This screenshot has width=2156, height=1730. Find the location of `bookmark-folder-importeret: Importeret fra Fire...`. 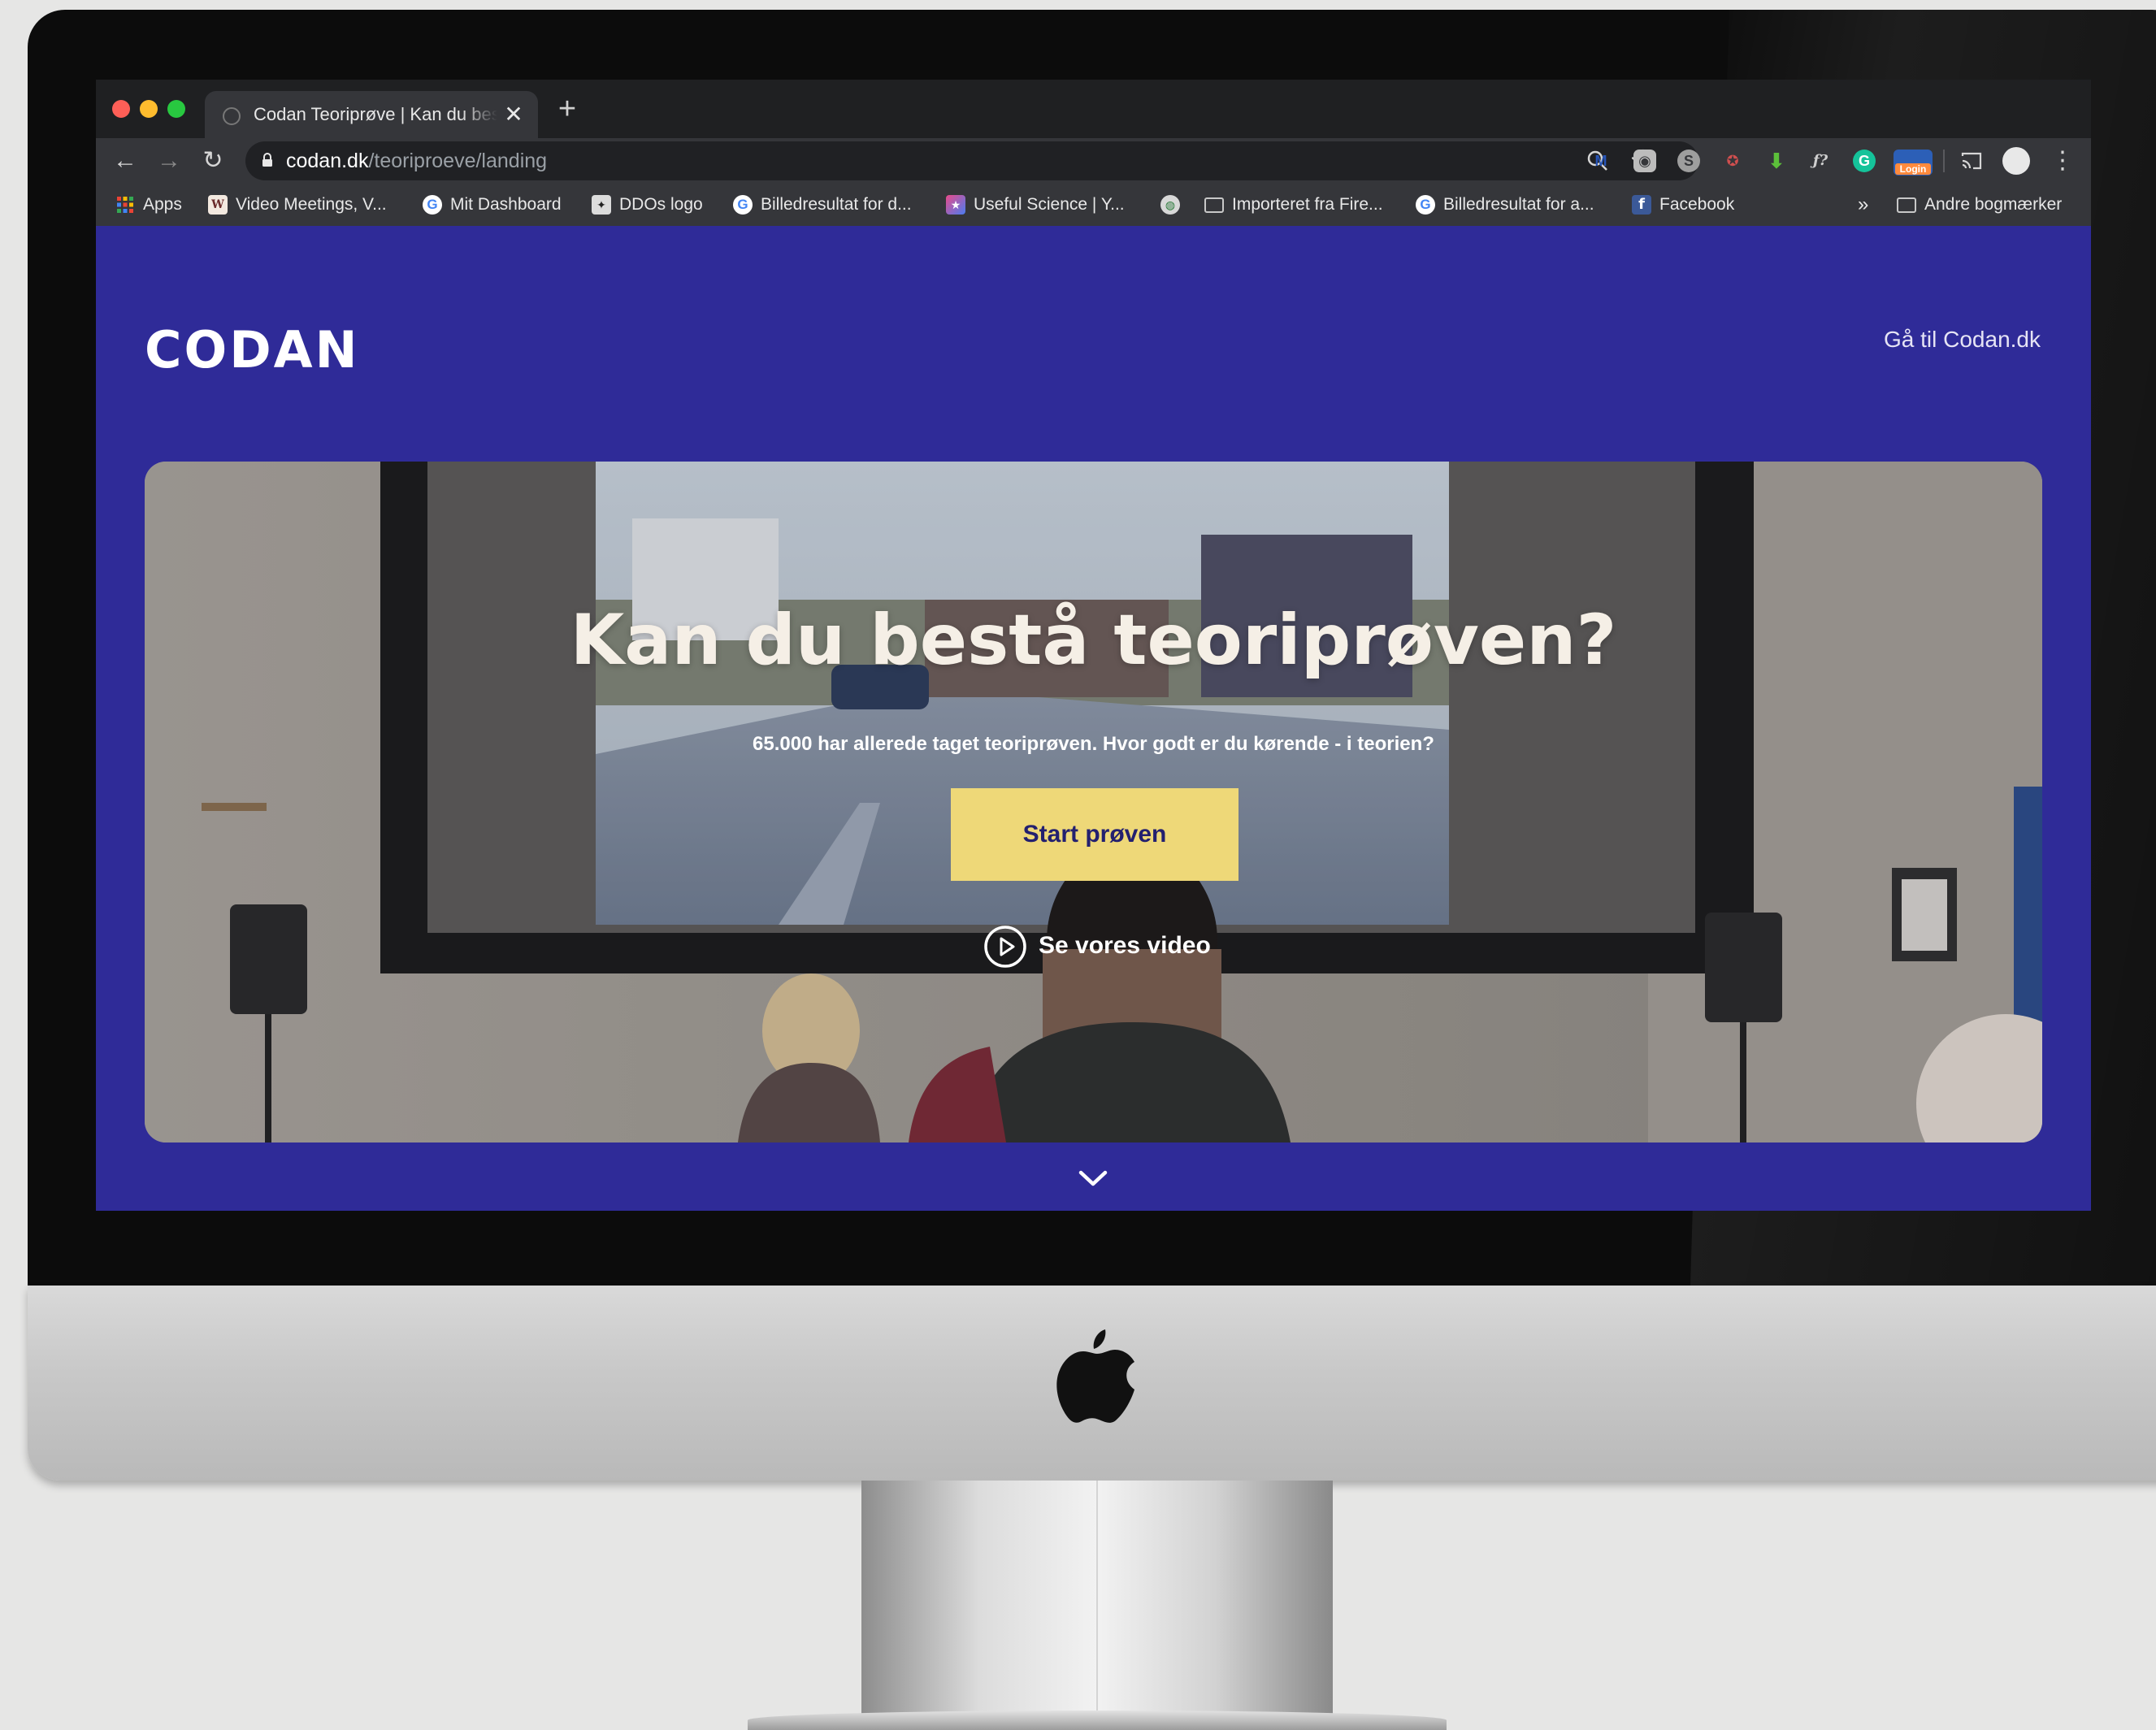

bookmark-folder-importeret: Importeret fra Fire... is located at coordinates (1293, 205).